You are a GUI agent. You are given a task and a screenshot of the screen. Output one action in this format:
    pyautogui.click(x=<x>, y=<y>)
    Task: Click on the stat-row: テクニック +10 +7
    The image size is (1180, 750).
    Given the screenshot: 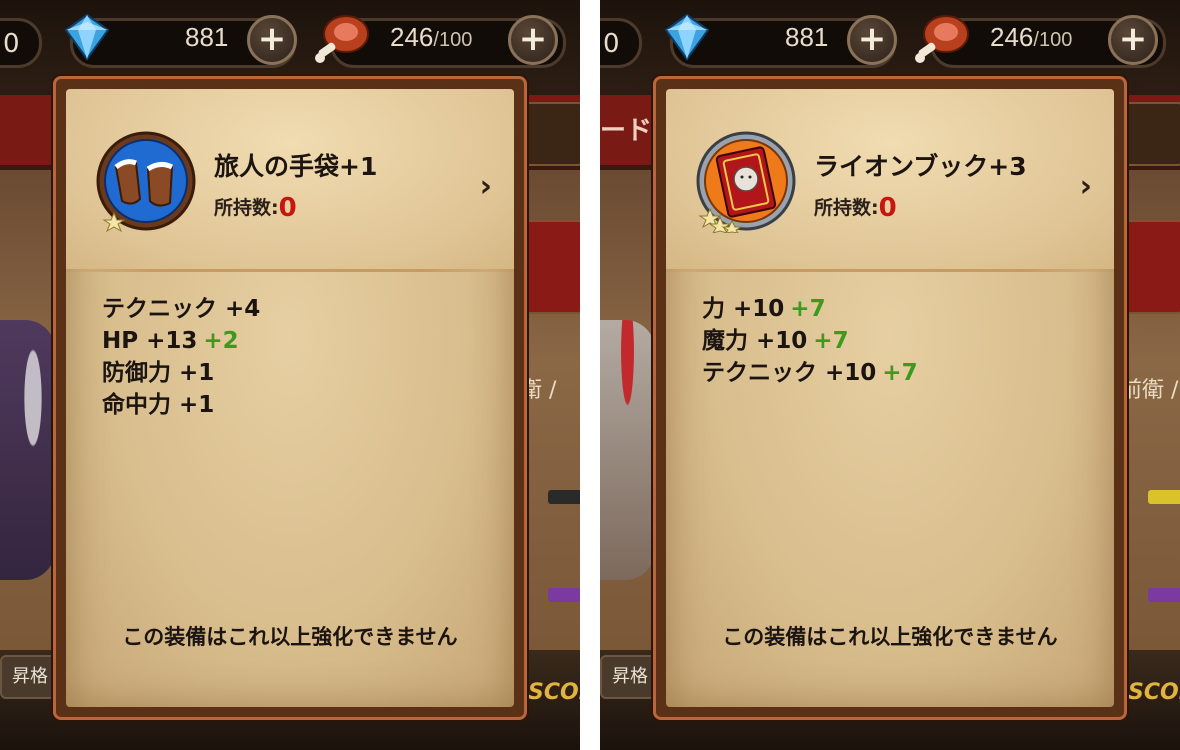 What is the action you would take?
    pyautogui.click(x=810, y=373)
    